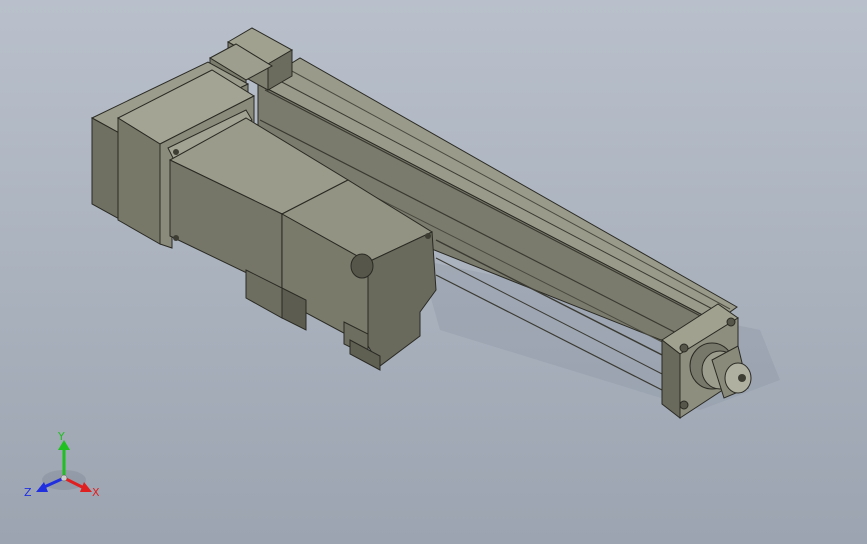  Describe the element at coordinates (61, 436) in the screenshot. I see `y-axis-label: Y` at that location.